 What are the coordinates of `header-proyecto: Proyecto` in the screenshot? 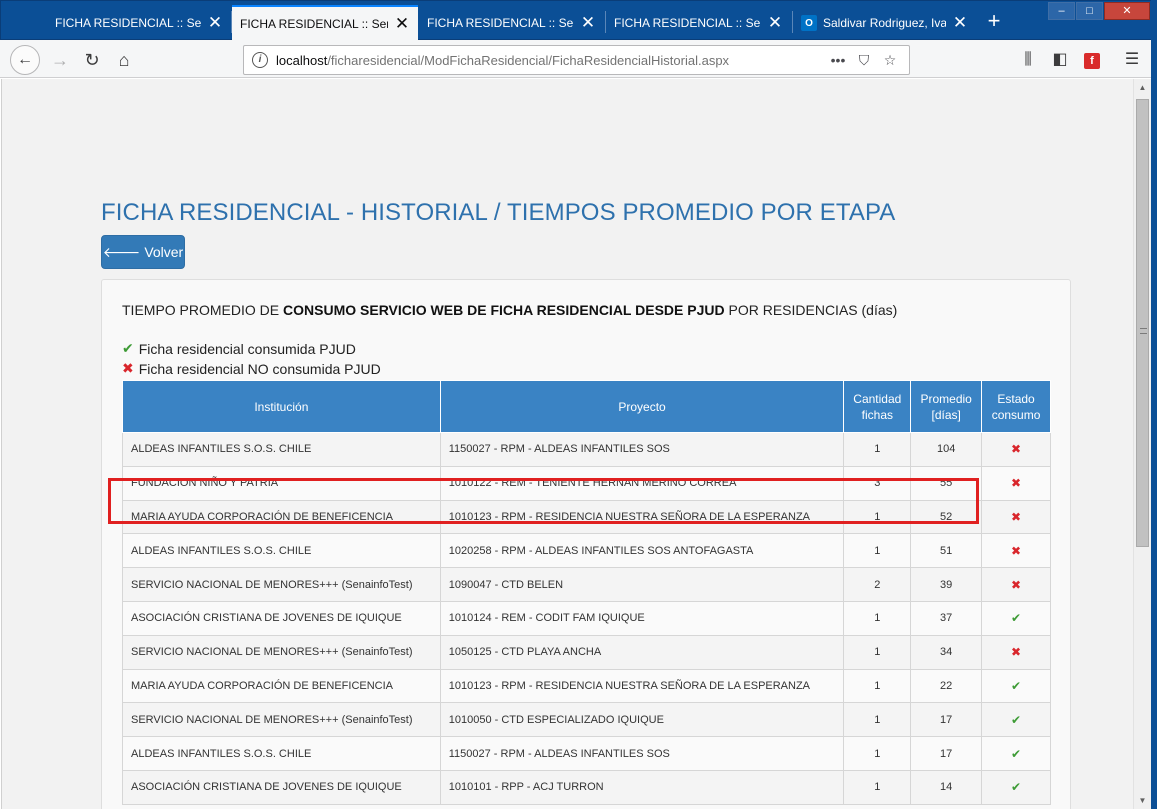 It's located at (642, 406).